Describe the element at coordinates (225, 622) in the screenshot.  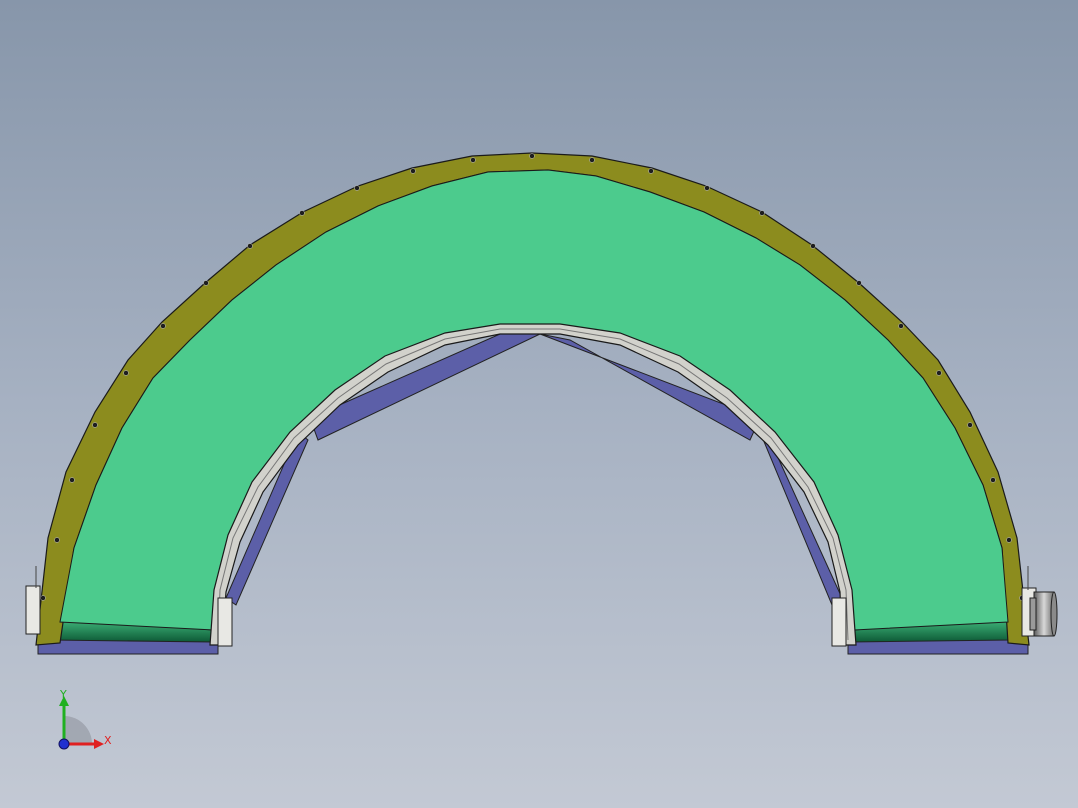
I see `bracket-left-inner` at that location.